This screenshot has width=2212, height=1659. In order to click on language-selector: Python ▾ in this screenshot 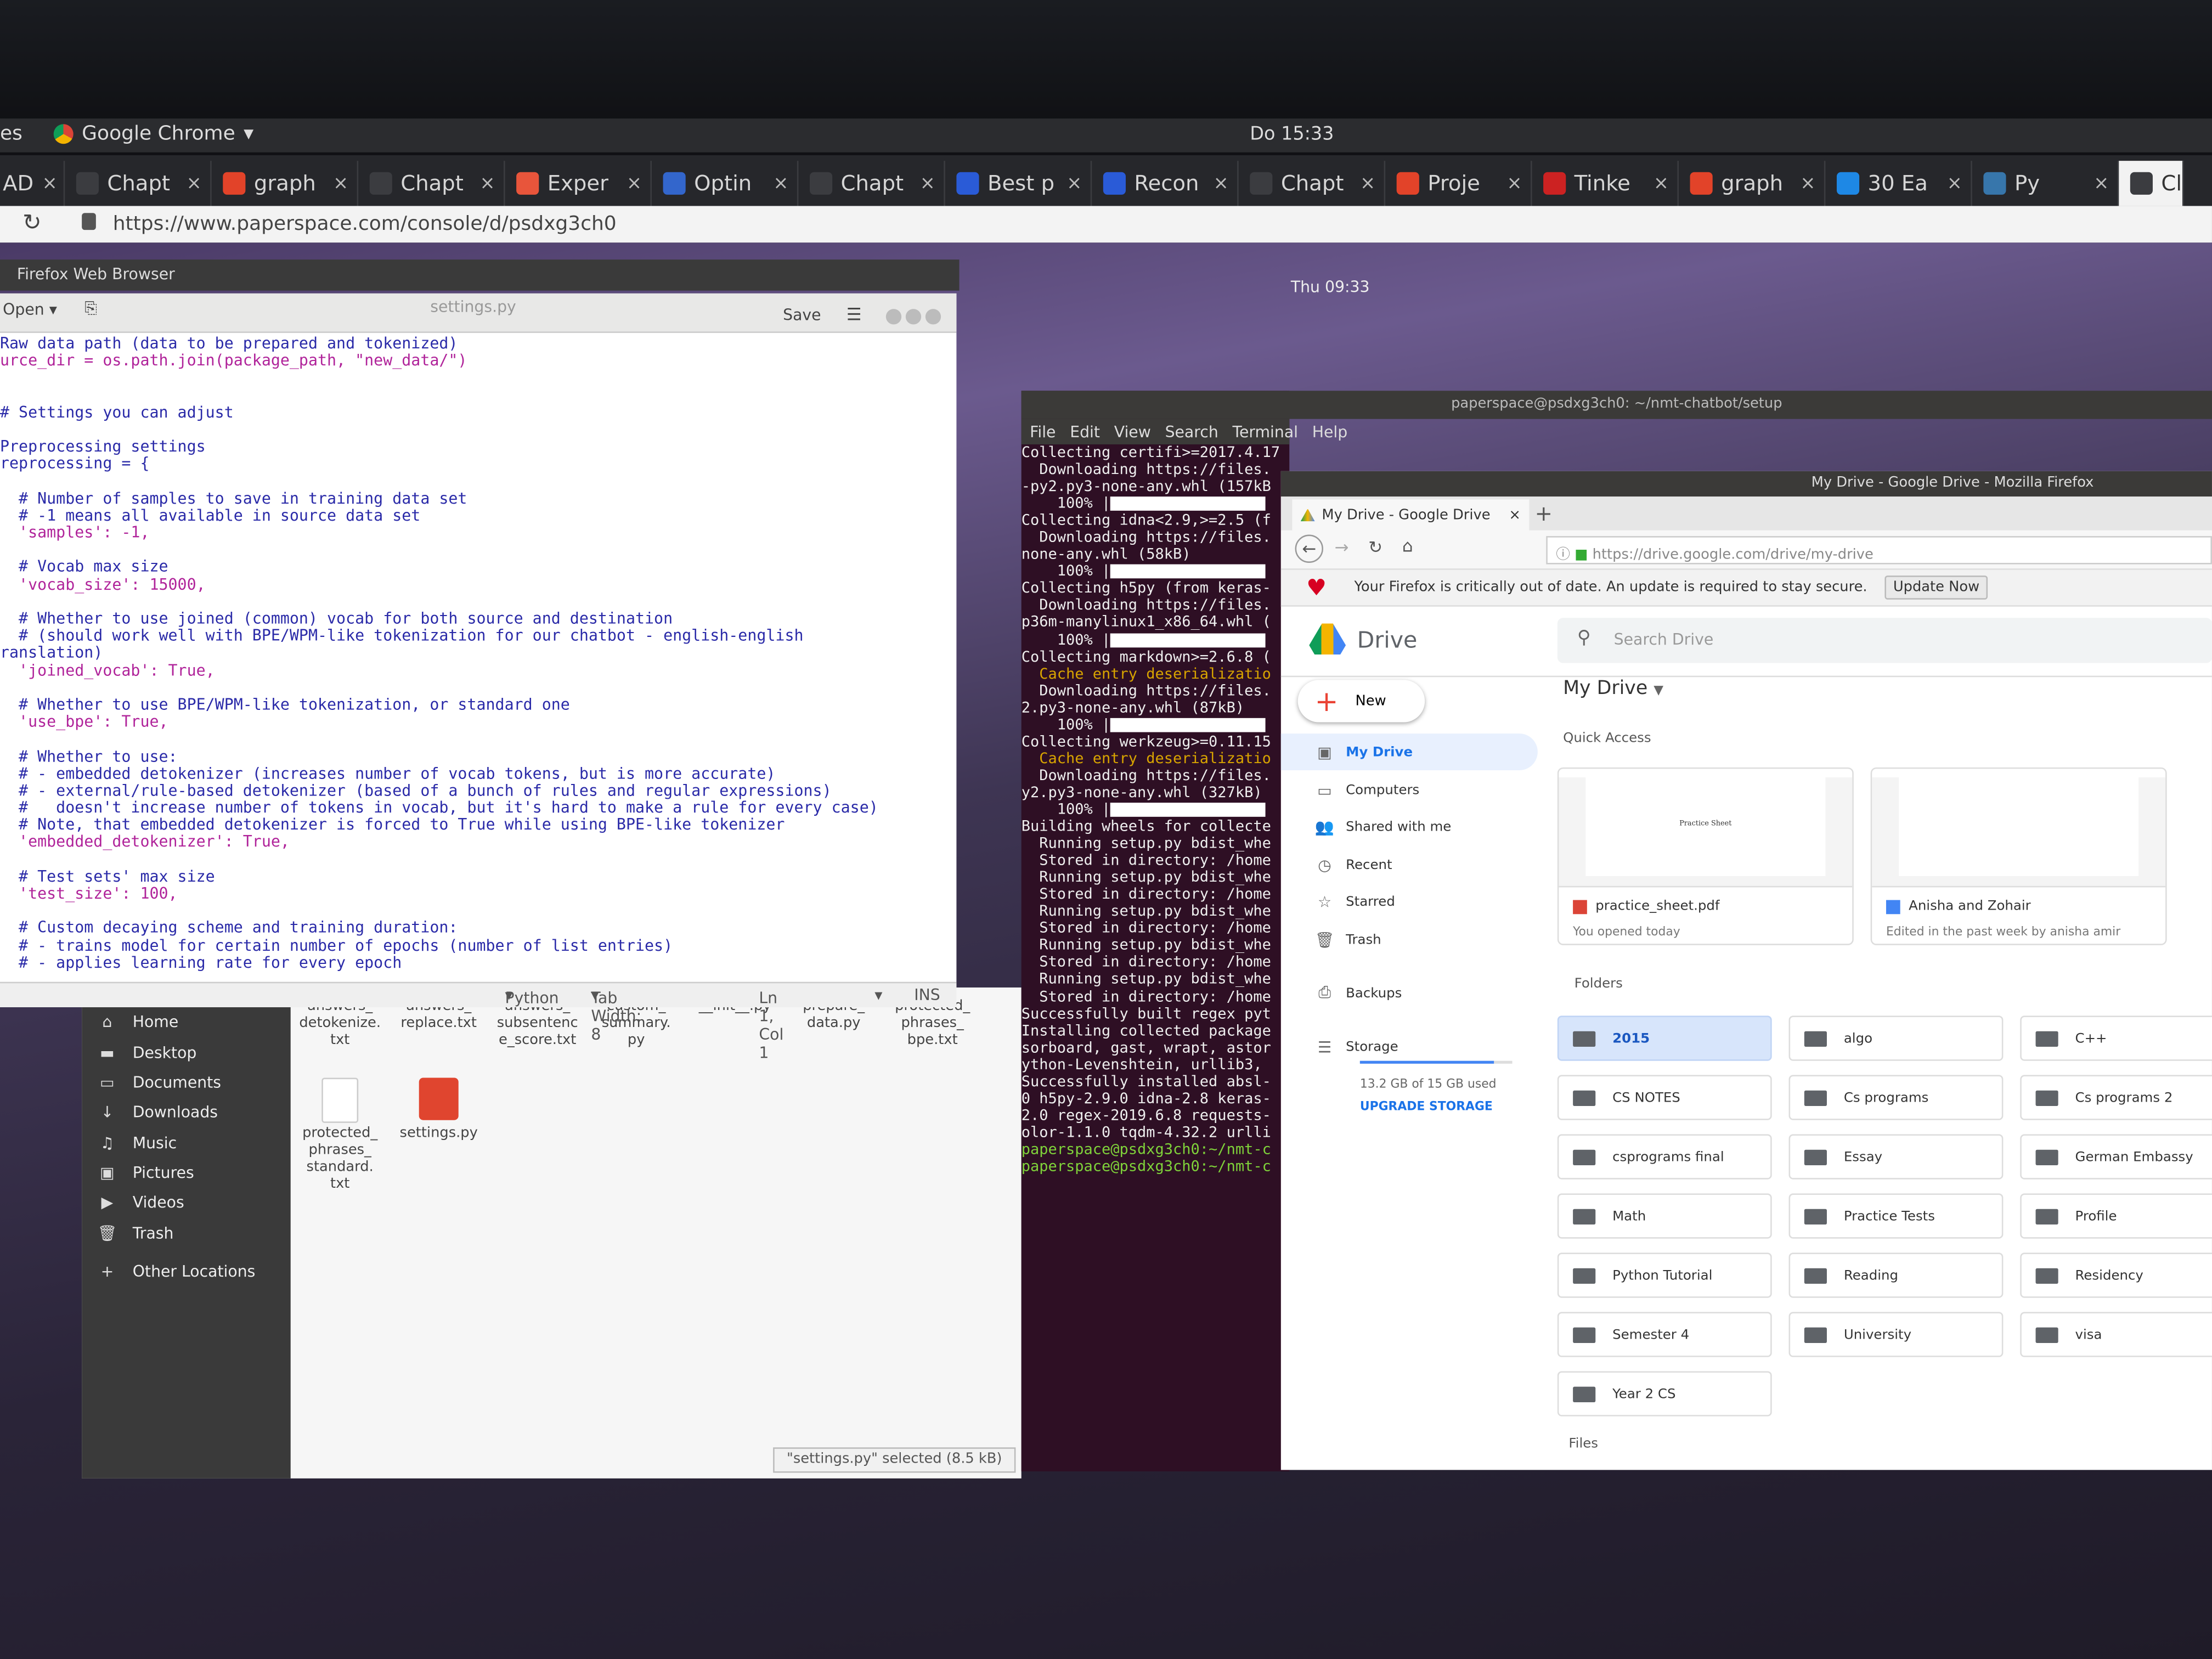, I will do `click(532, 997)`.